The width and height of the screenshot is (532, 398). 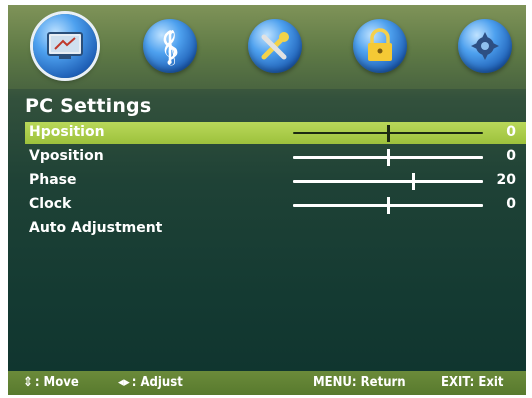 What do you see at coordinates (485, 46) in the screenshot?
I see `options-icon` at bounding box center [485, 46].